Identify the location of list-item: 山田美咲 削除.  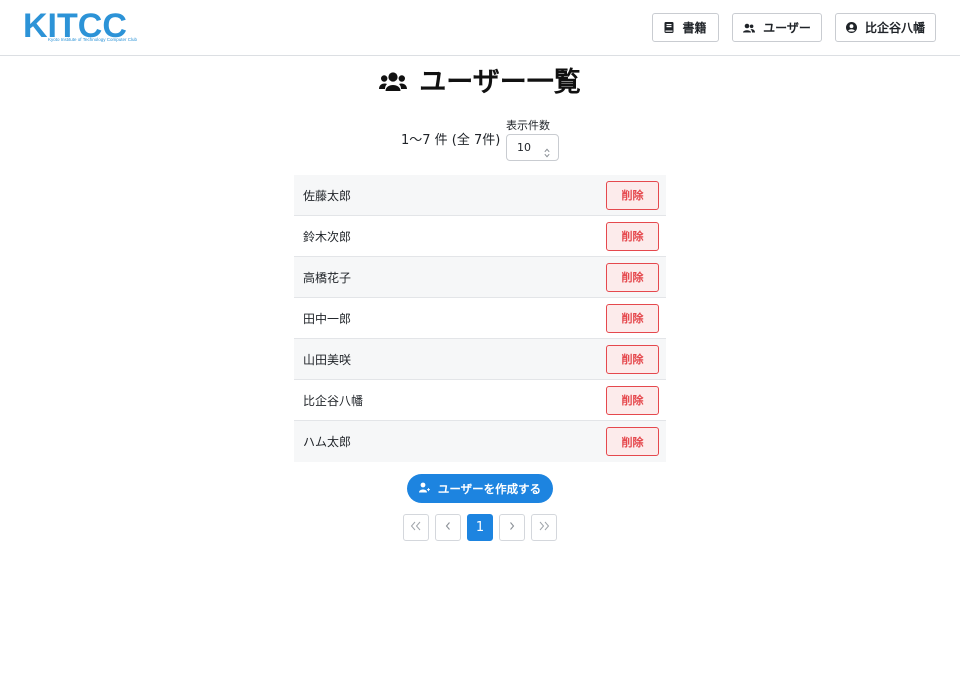
(480, 359).